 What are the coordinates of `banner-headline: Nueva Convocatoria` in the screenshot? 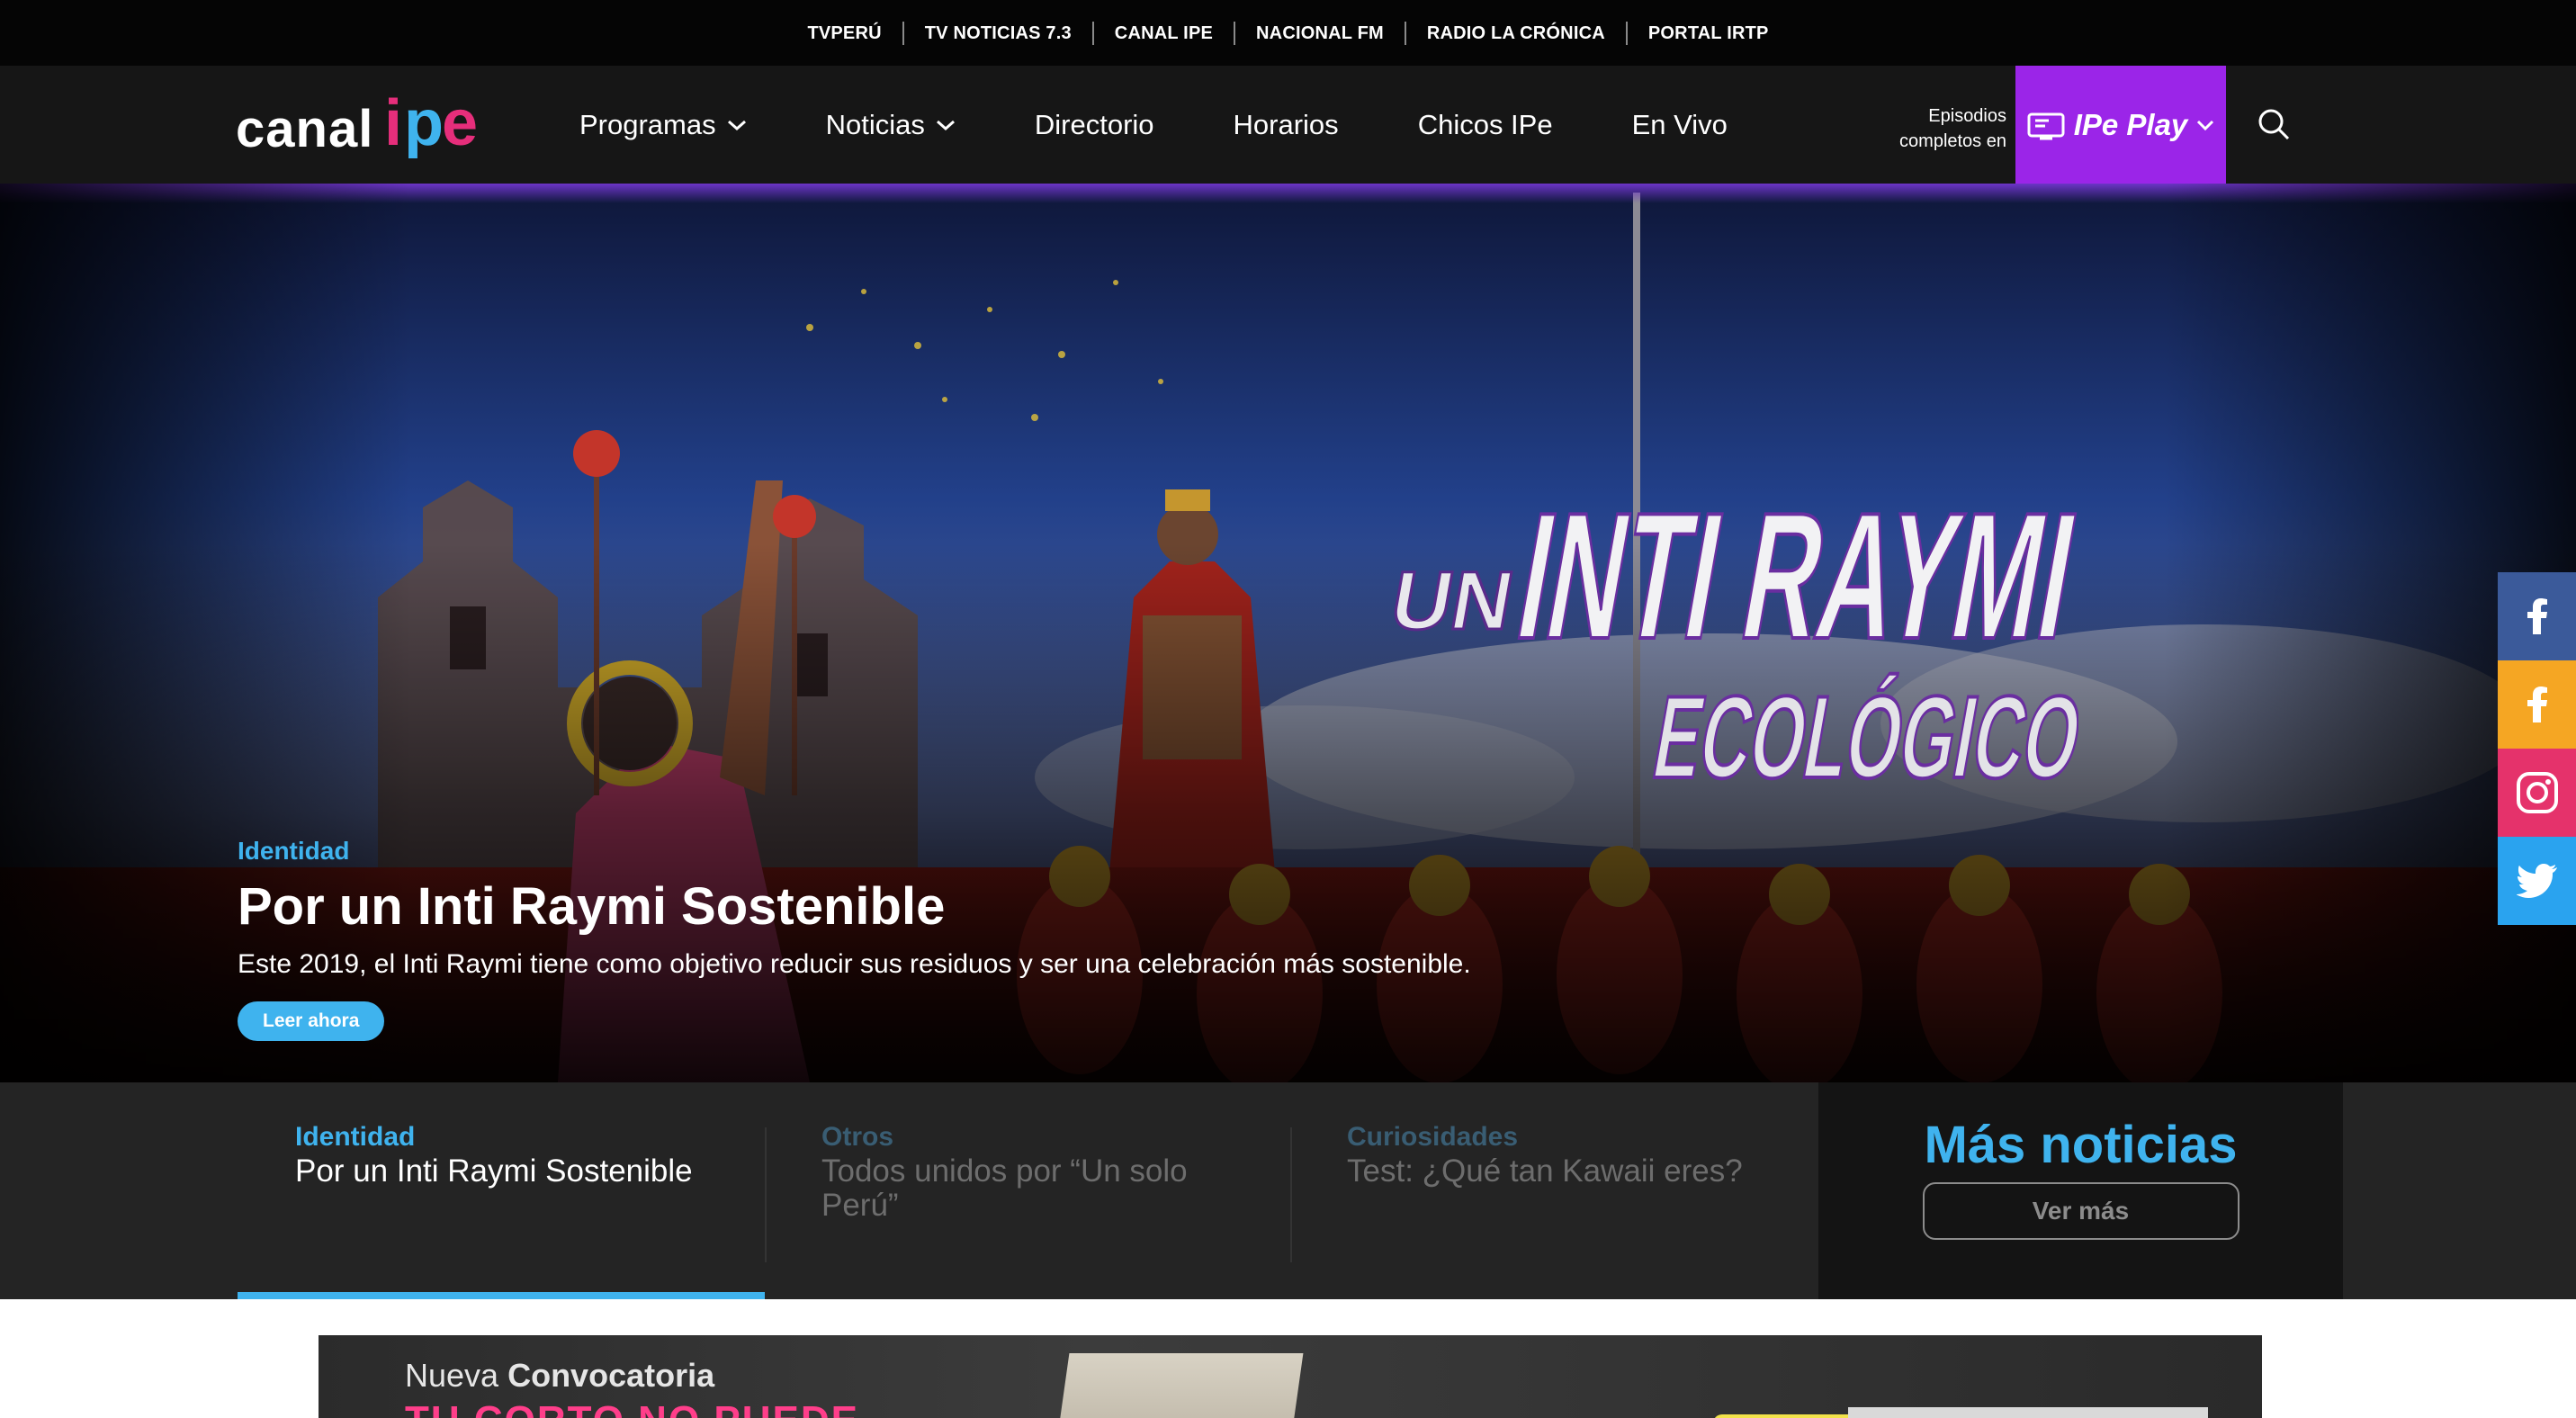 It's located at (560, 1376).